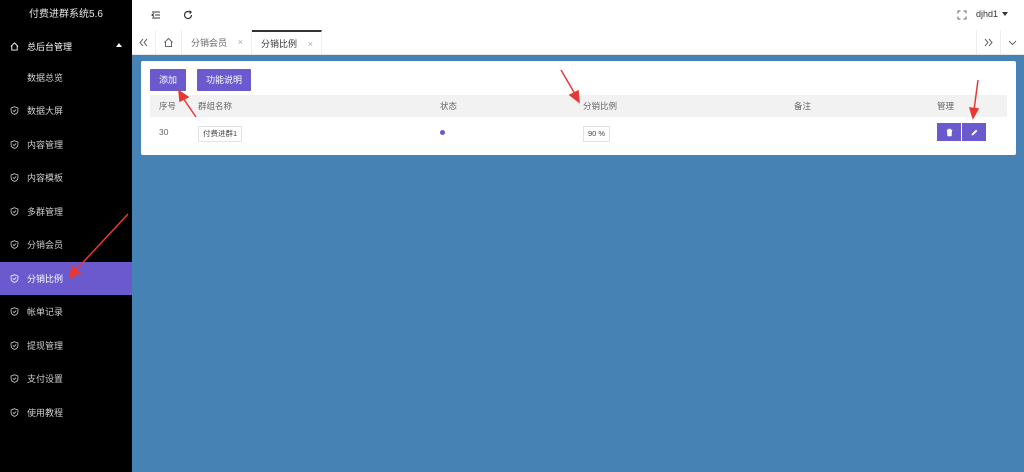  Describe the element at coordinates (45, 245) in the screenshot. I see `sidebar-item-label: 分销会员` at that location.